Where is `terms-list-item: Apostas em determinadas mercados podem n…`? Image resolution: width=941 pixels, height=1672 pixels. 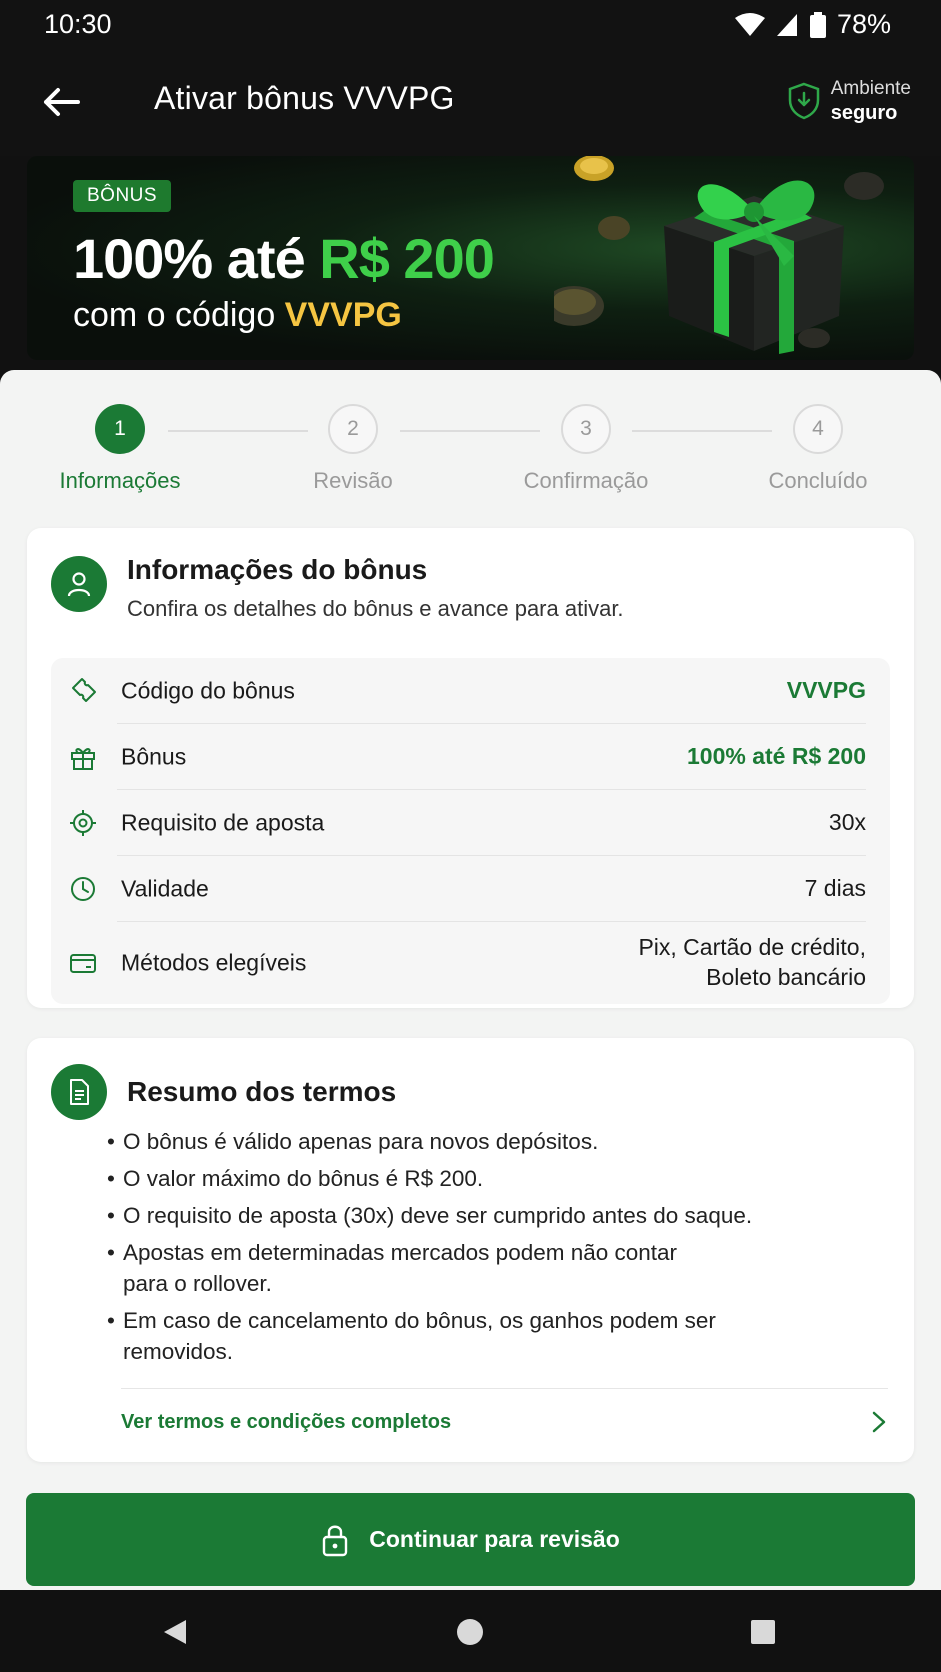
terms-list-item: Apostas em determinadas mercados podem n… is located at coordinates (417, 1268).